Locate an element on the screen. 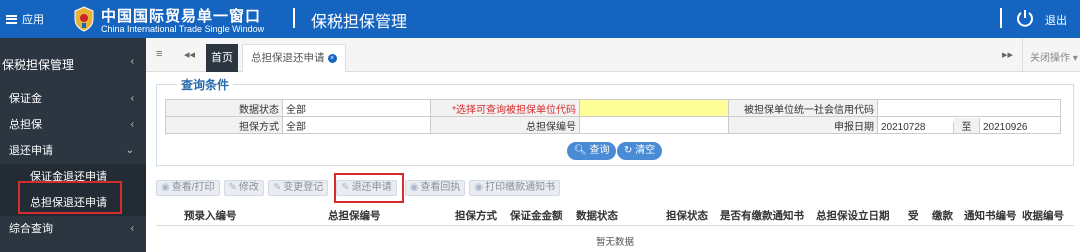  col-deposit-amount: 保证金金额 is located at coordinates (536, 215).